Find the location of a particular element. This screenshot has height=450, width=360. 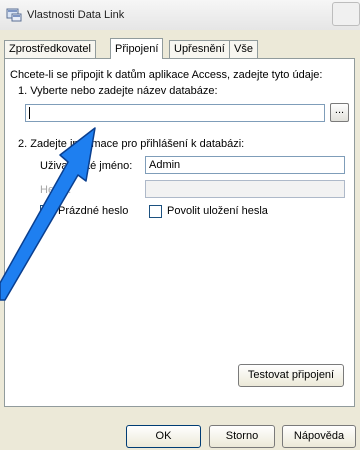

ok-button: OK is located at coordinates (163, 436).